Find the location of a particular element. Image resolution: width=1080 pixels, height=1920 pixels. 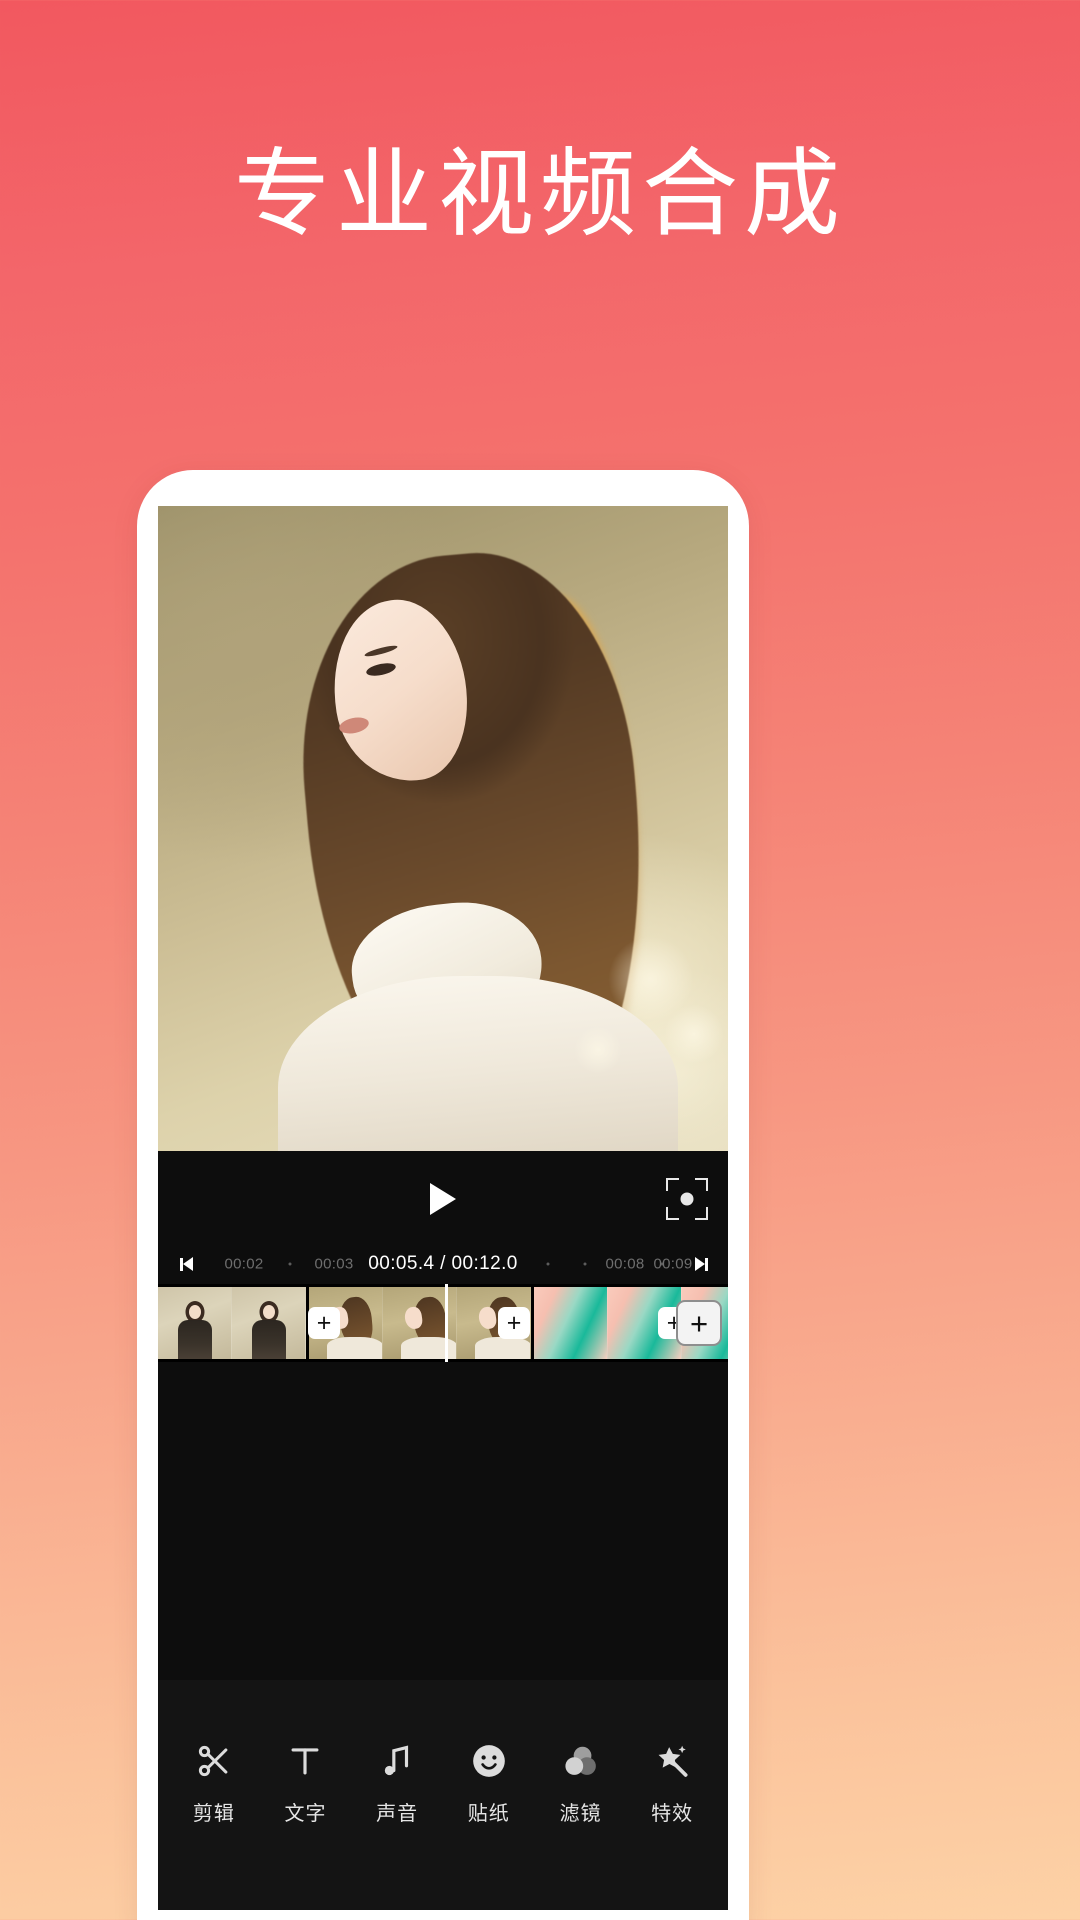

tool-item-text: 文字 is located at coordinates (305, 1782).